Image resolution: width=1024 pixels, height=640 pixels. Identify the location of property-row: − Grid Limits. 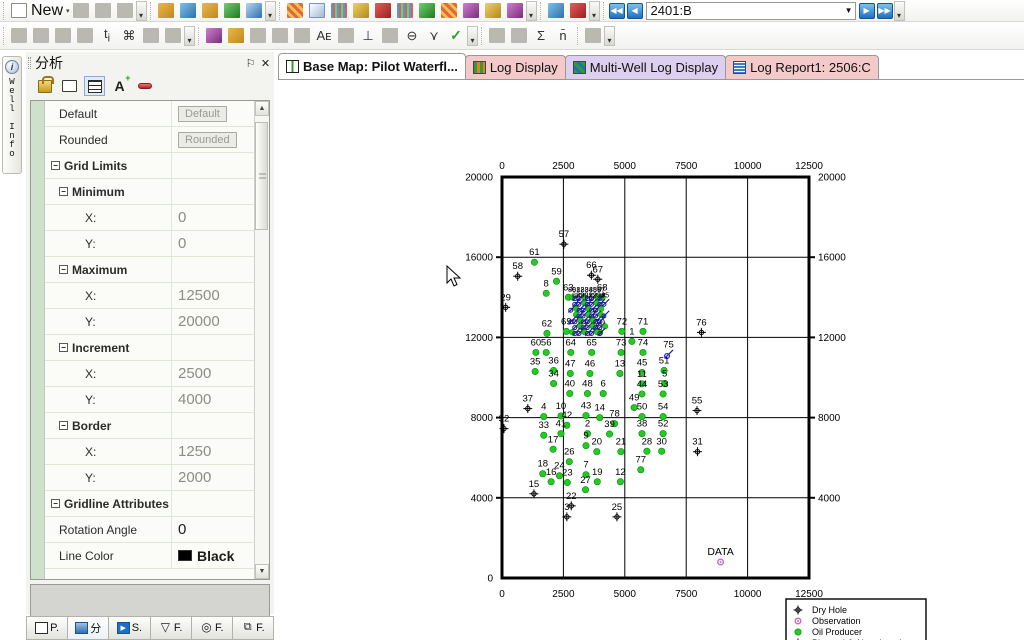
(157, 166).